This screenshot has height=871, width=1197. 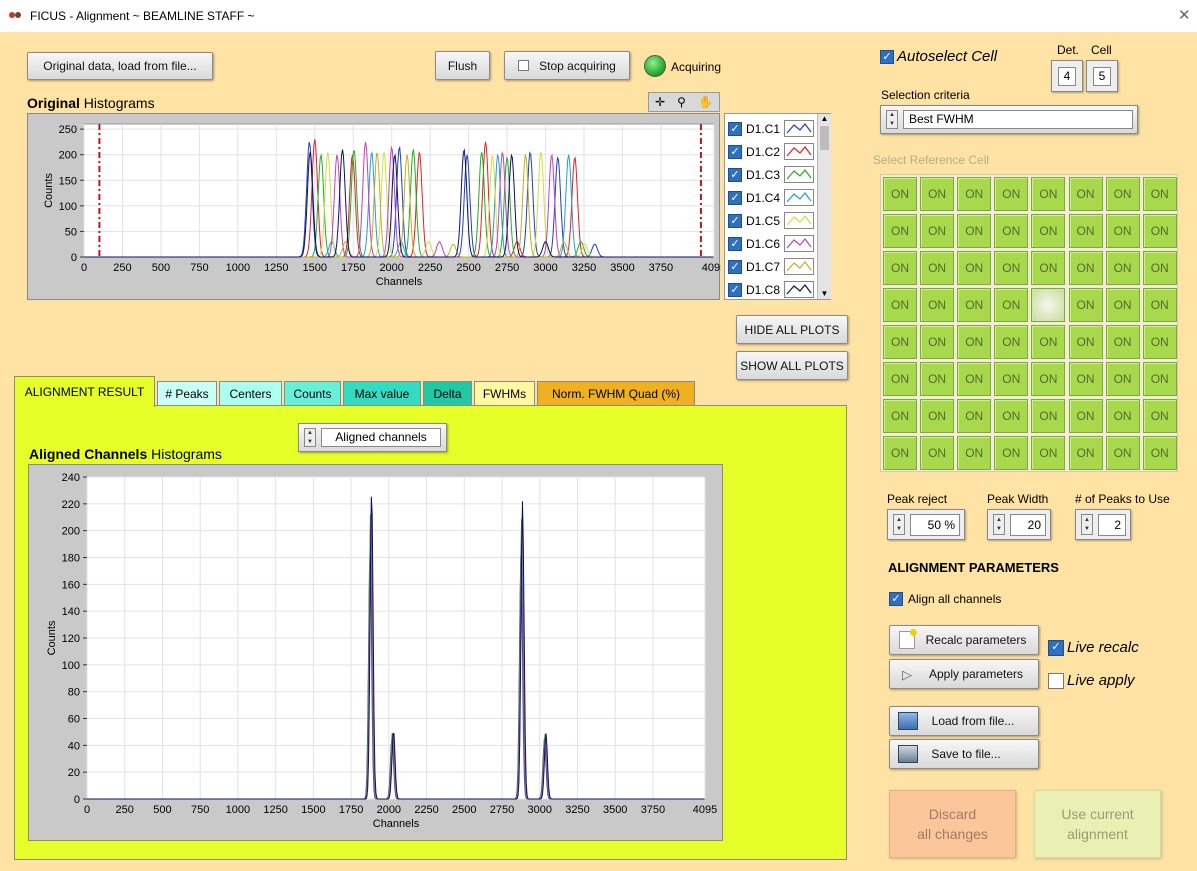 I want to click on stepper-down-icon: ▼, so click(x=310, y=442).